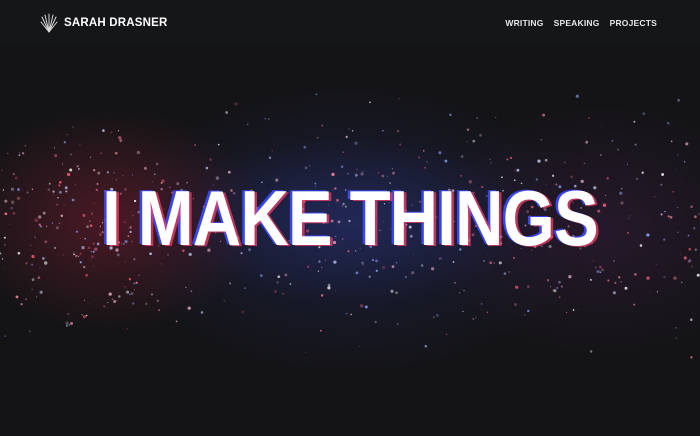 The height and width of the screenshot is (436, 700). Describe the element at coordinates (524, 23) in the screenshot. I see `nav-link-writing: WRITING` at that location.